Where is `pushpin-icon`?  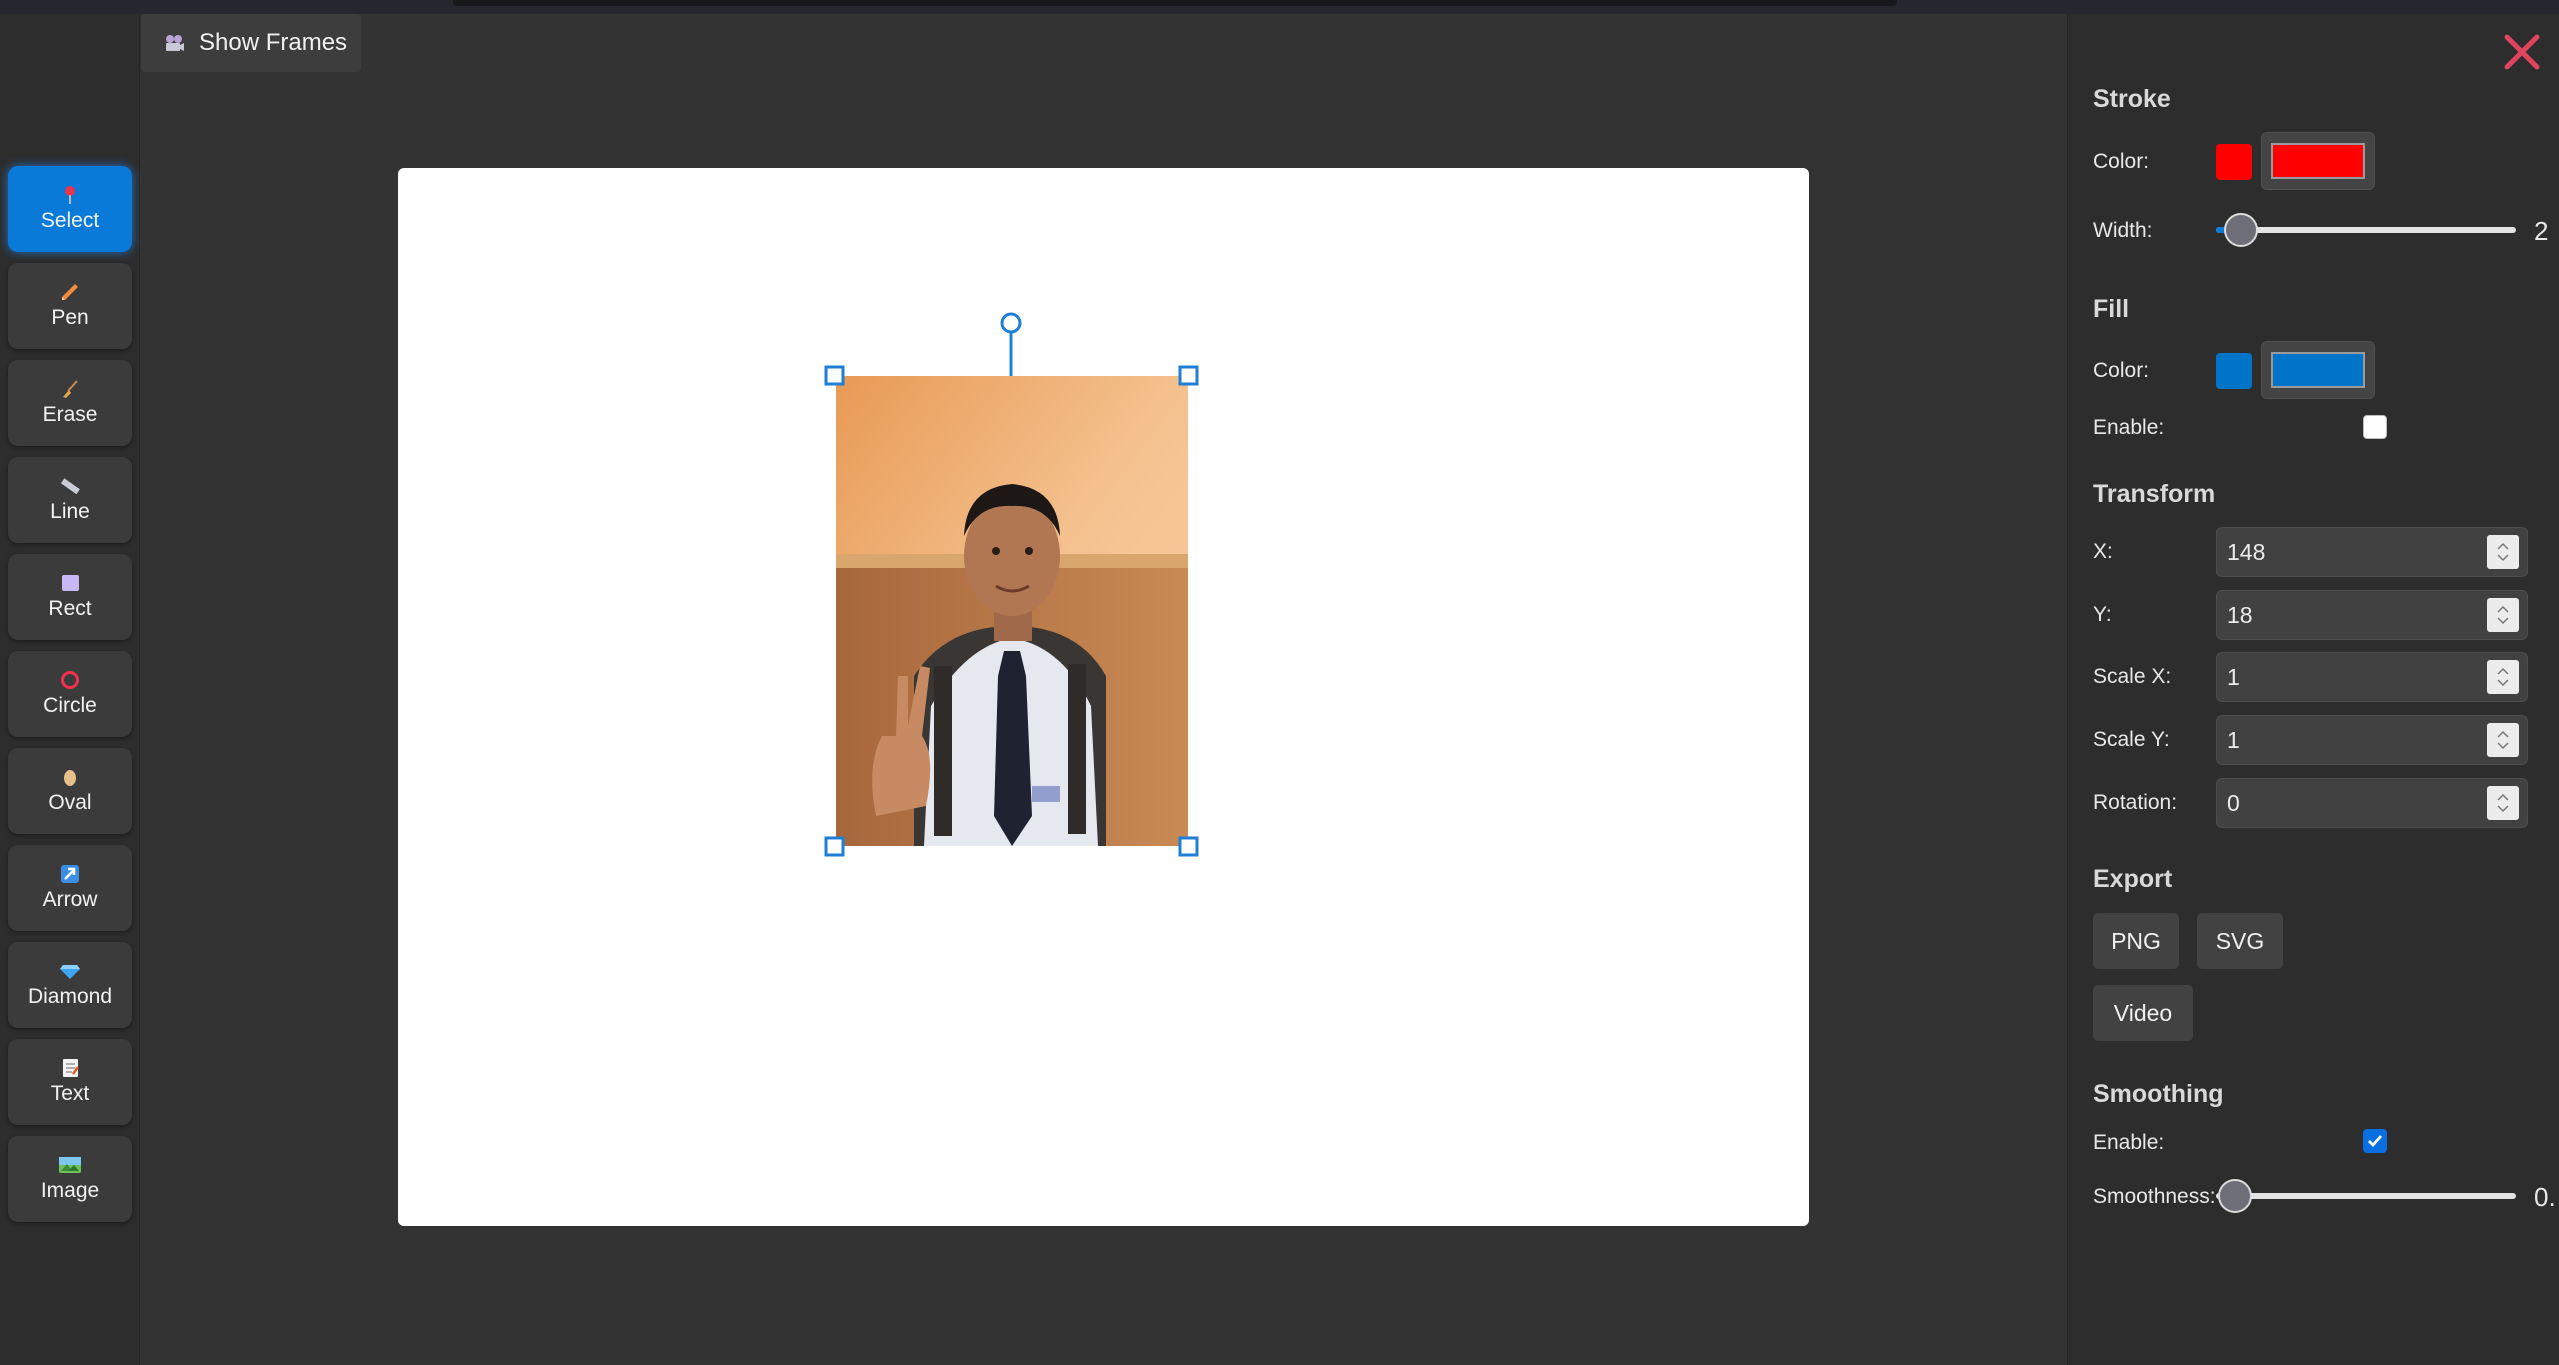
pushpin-icon is located at coordinates (70, 195).